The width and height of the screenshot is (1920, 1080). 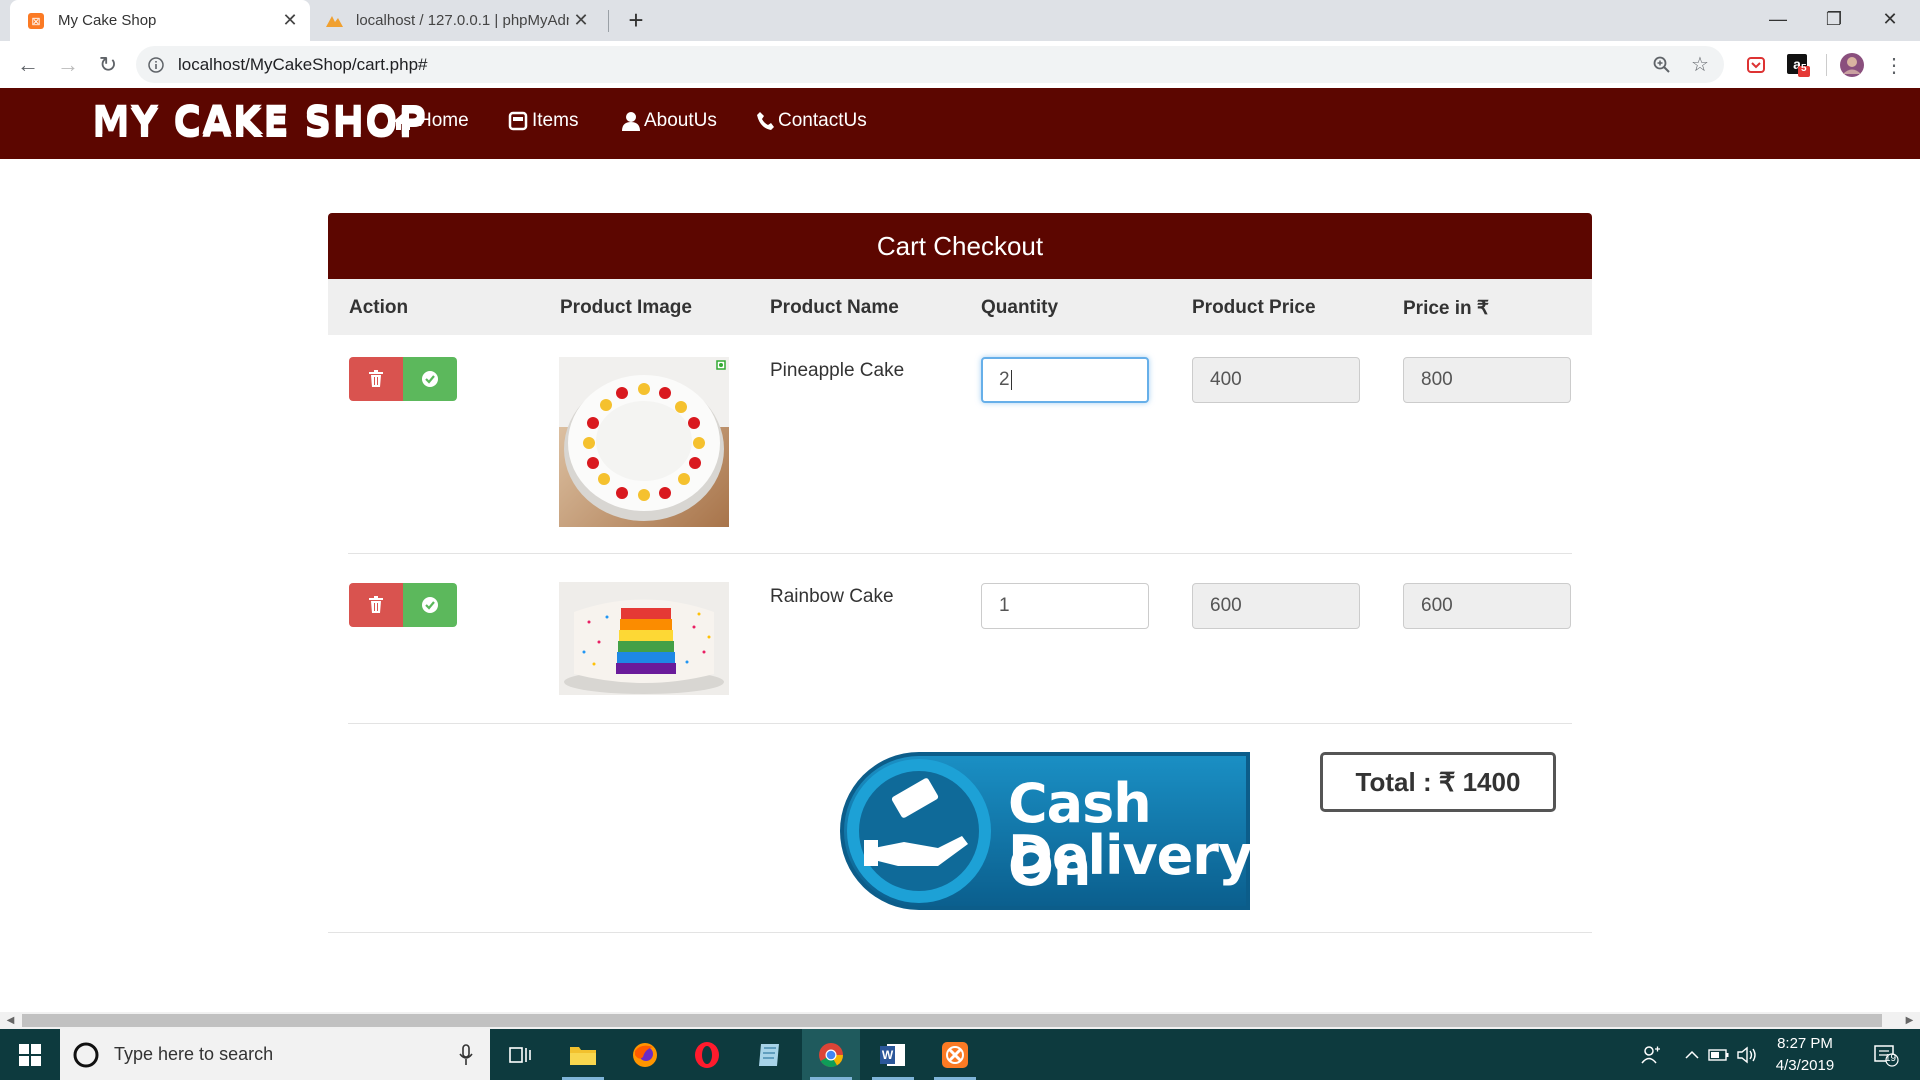 What do you see at coordinates (636, 20) in the screenshot?
I see `new-tab-button: +` at bounding box center [636, 20].